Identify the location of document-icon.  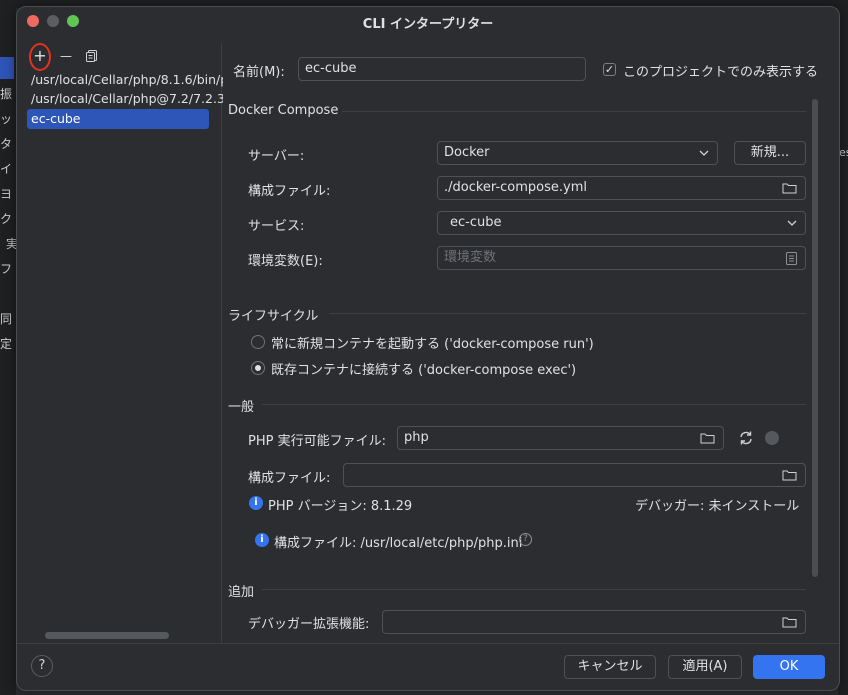
(791, 258).